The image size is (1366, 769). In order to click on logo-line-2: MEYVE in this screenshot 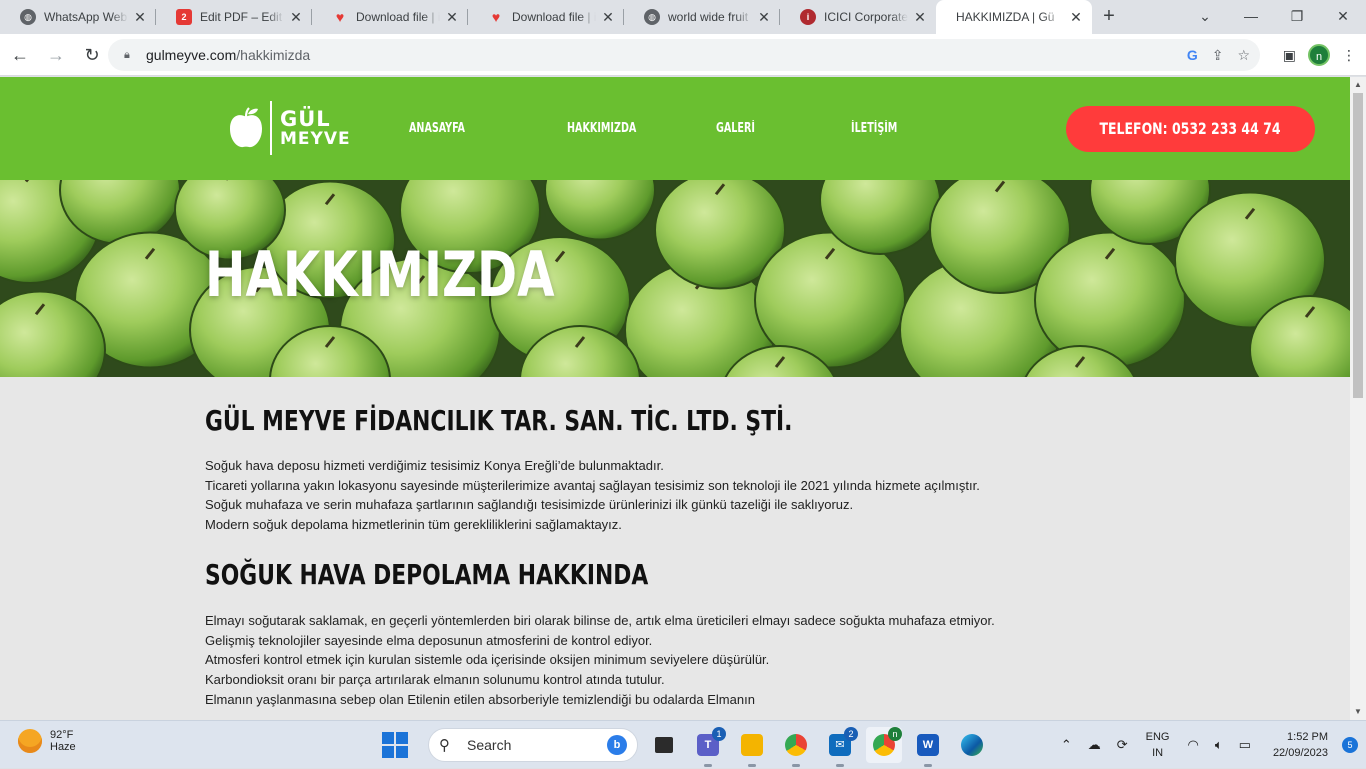, I will do `click(315, 138)`.